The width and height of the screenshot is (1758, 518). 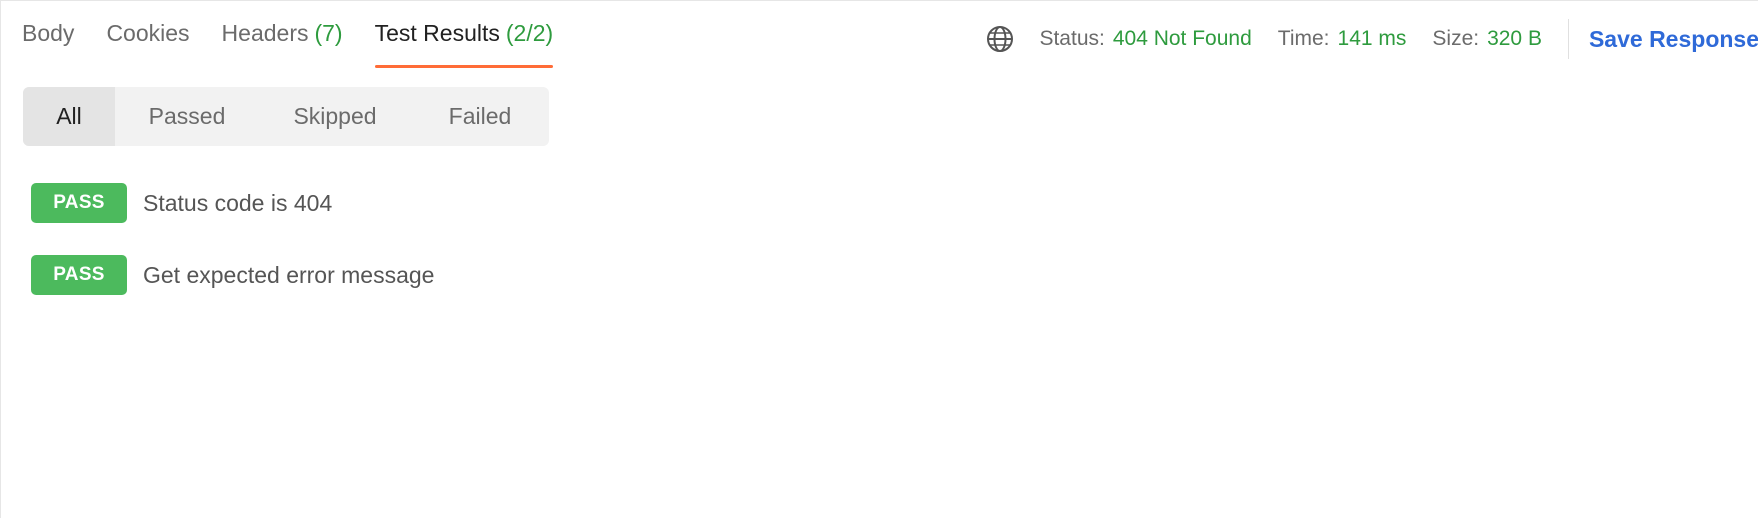 I want to click on save-response-button: Save Response, so click(x=1673, y=39).